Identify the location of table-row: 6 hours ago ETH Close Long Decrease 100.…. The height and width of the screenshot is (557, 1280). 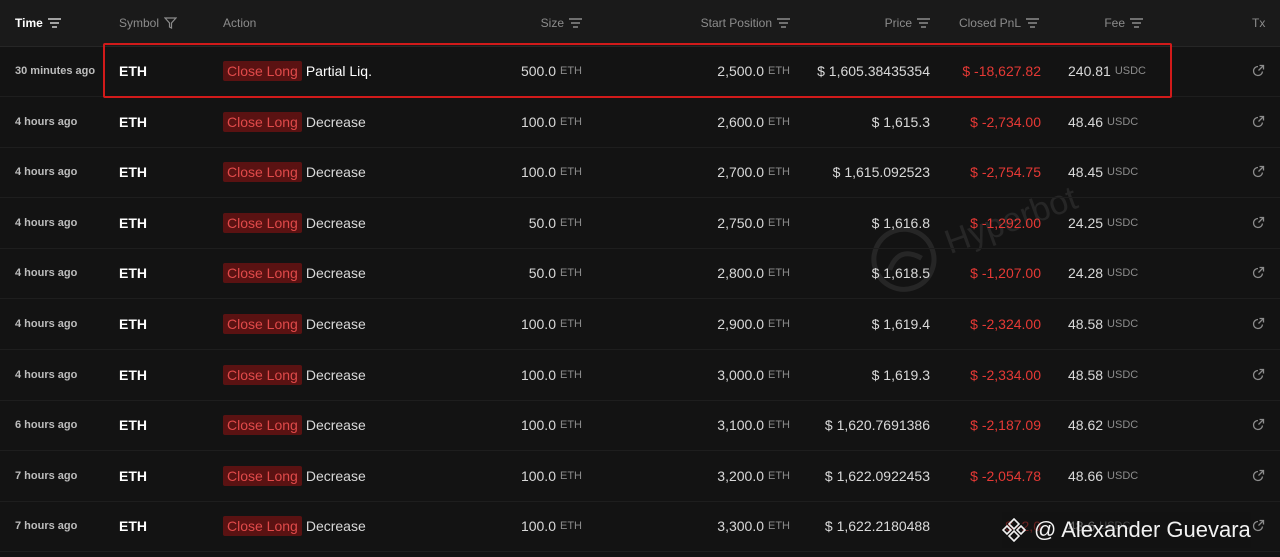
(640, 426).